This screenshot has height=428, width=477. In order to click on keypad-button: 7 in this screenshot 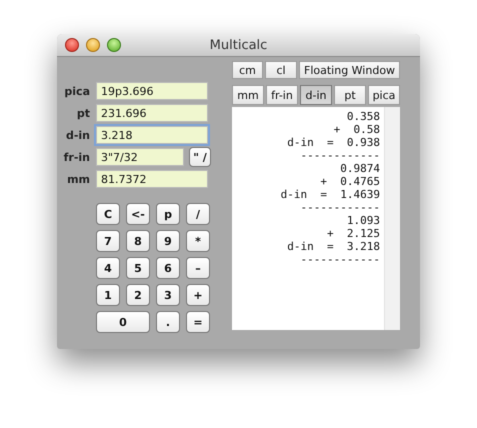, I will do `click(108, 241)`.